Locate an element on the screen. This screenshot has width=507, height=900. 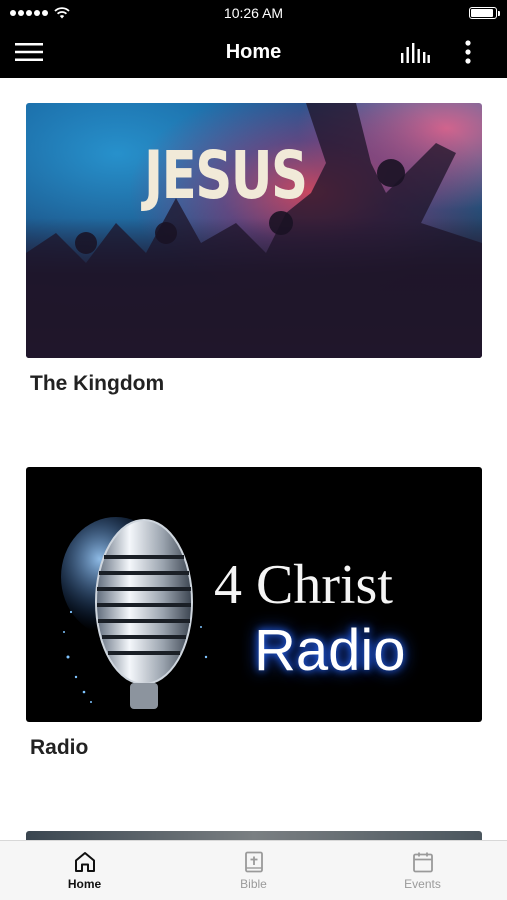
tab-label: Home is located at coordinates (84, 884).